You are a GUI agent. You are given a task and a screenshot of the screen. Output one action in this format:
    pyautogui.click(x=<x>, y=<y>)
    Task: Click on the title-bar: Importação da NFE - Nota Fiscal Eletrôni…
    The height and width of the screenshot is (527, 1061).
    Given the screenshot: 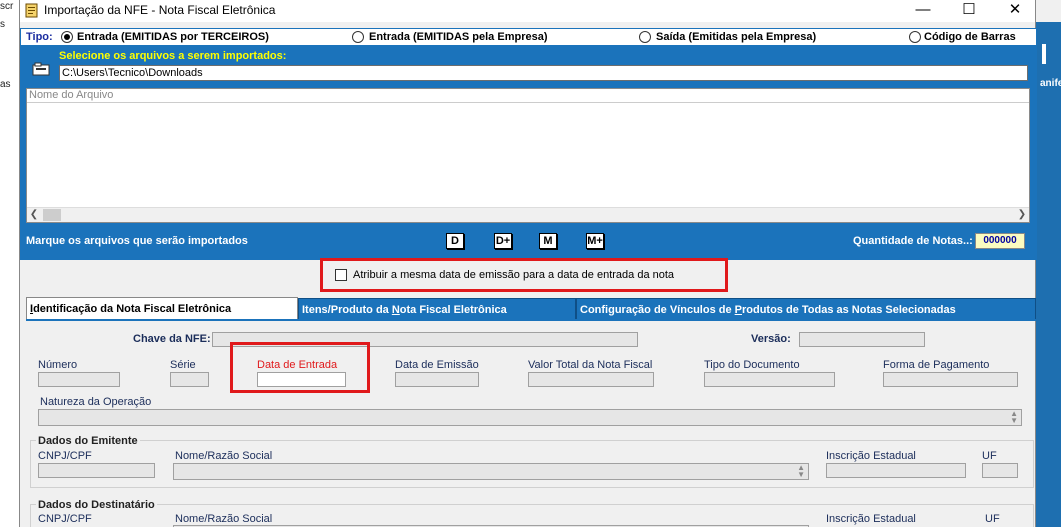 What is the action you would take?
    pyautogui.click(x=527, y=11)
    